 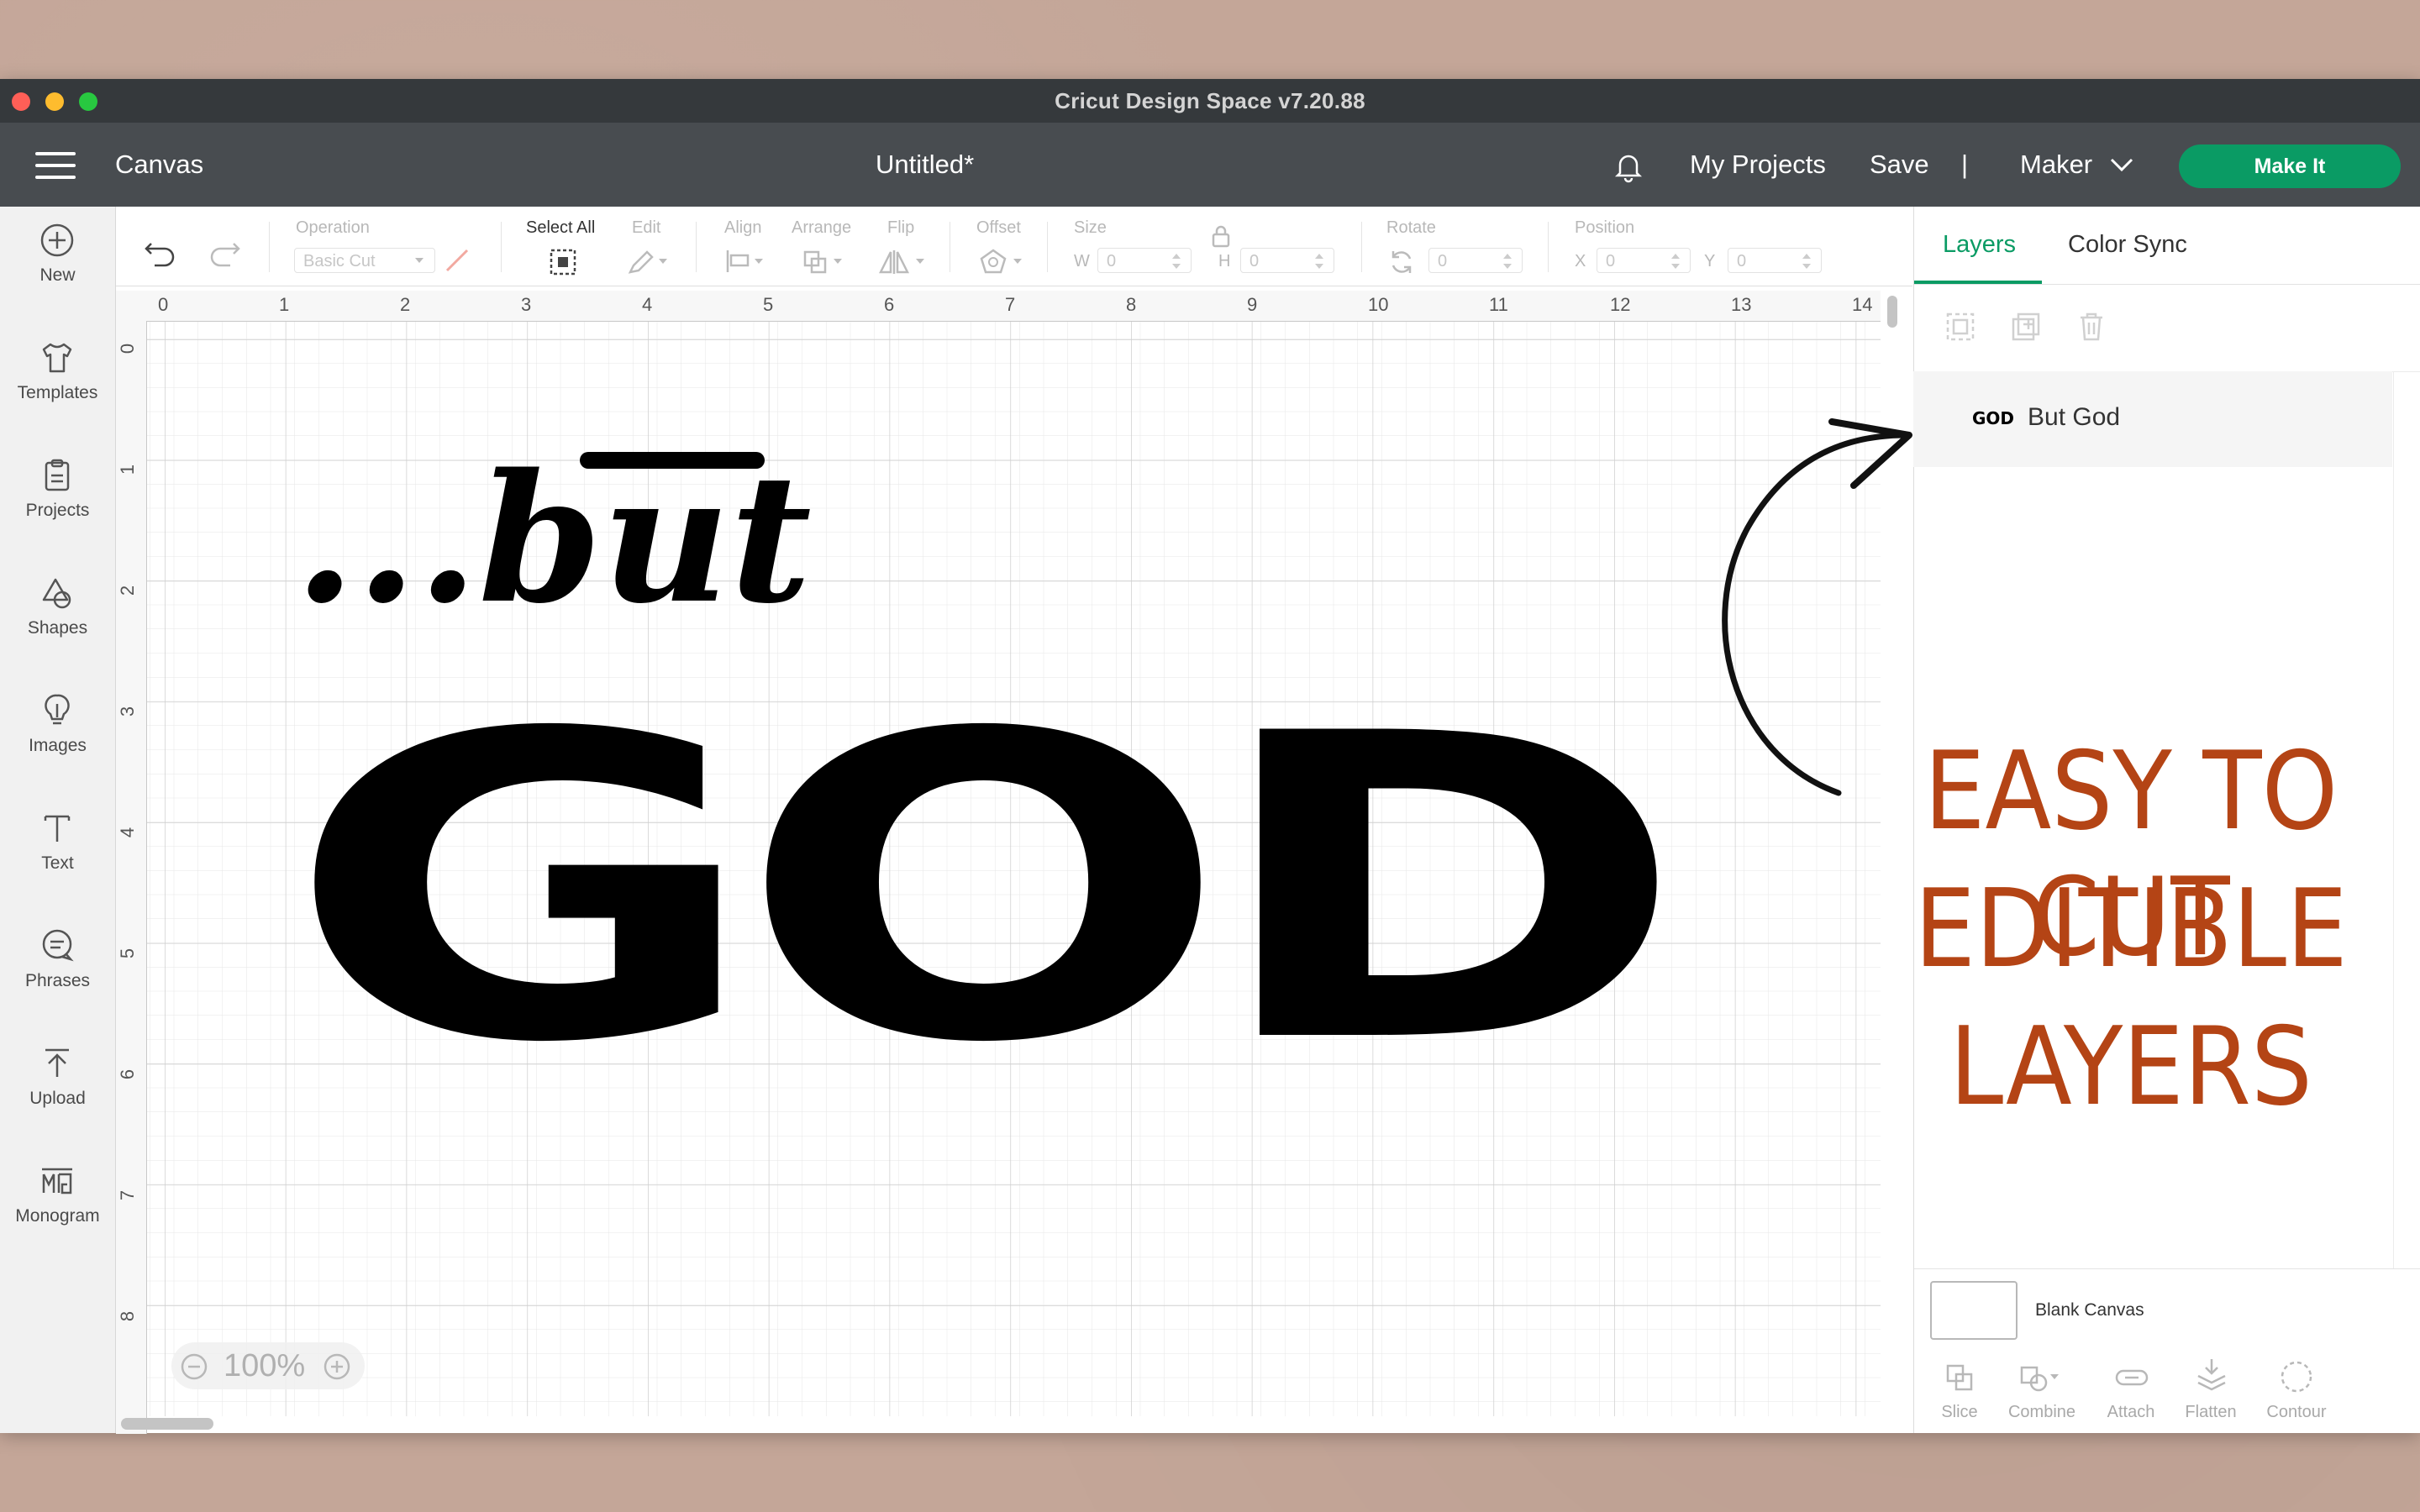 I want to click on vertical-ruler: 0 1 2 3 4 5 6 7 8, so click(x=131, y=877).